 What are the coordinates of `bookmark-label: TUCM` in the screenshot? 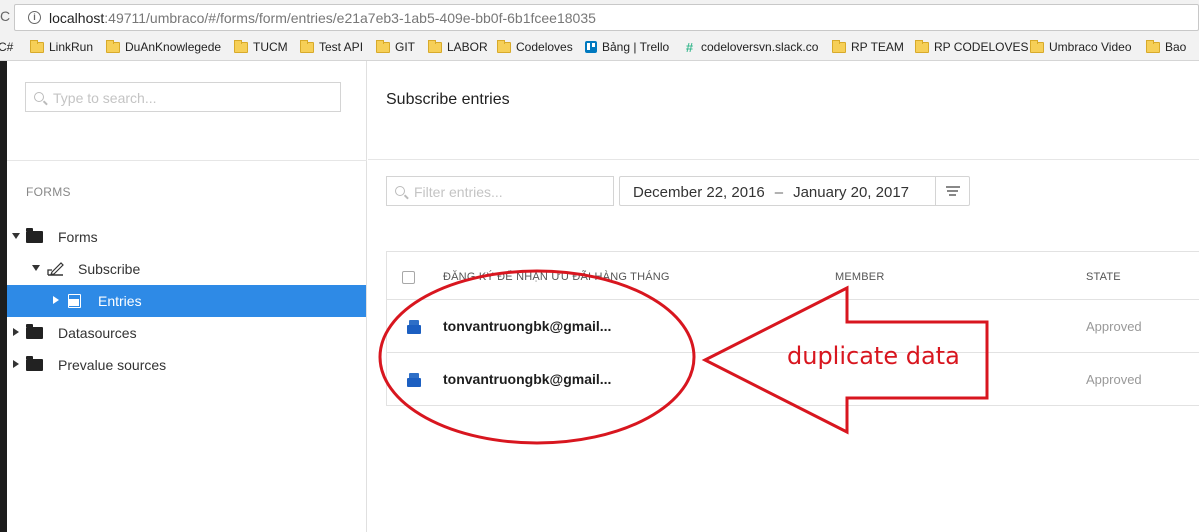 It's located at (270, 47).